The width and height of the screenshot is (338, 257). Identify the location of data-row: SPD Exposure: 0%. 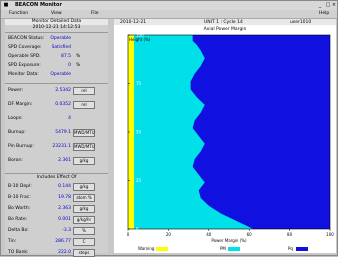
(56, 66).